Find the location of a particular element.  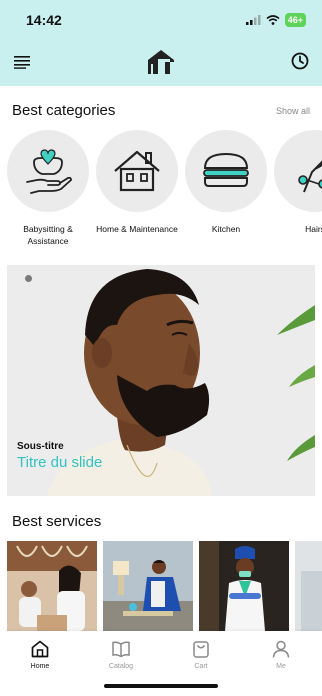

best-services-header: Best services is located at coordinates (161, 521).